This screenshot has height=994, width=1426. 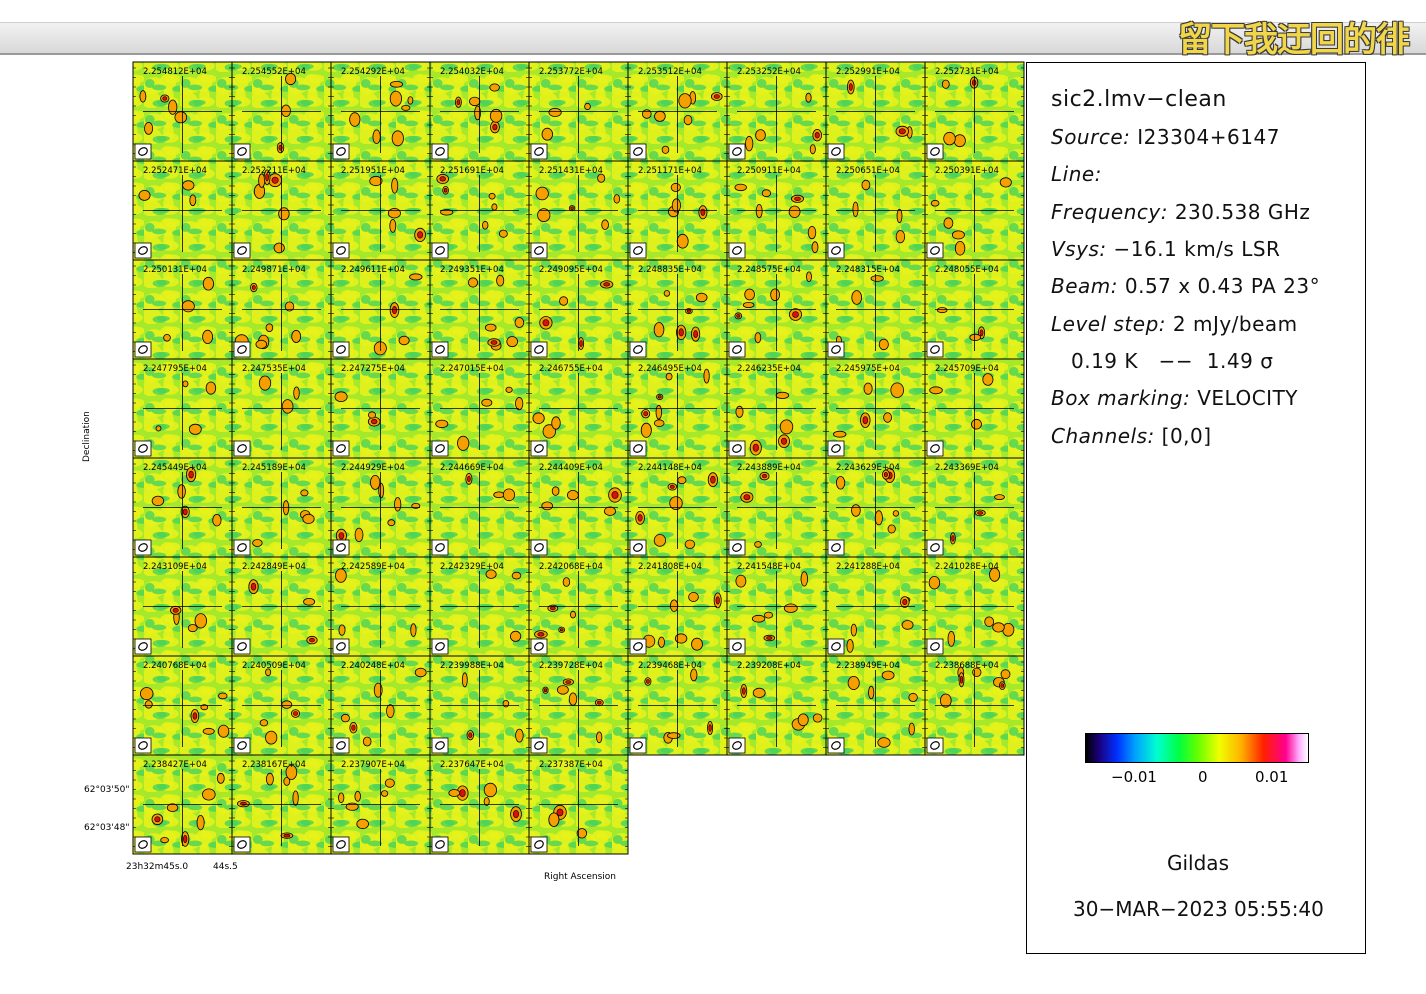 I want to click on level-conversion: 0.19 K −− 1.49 σ, so click(x=1172, y=361).